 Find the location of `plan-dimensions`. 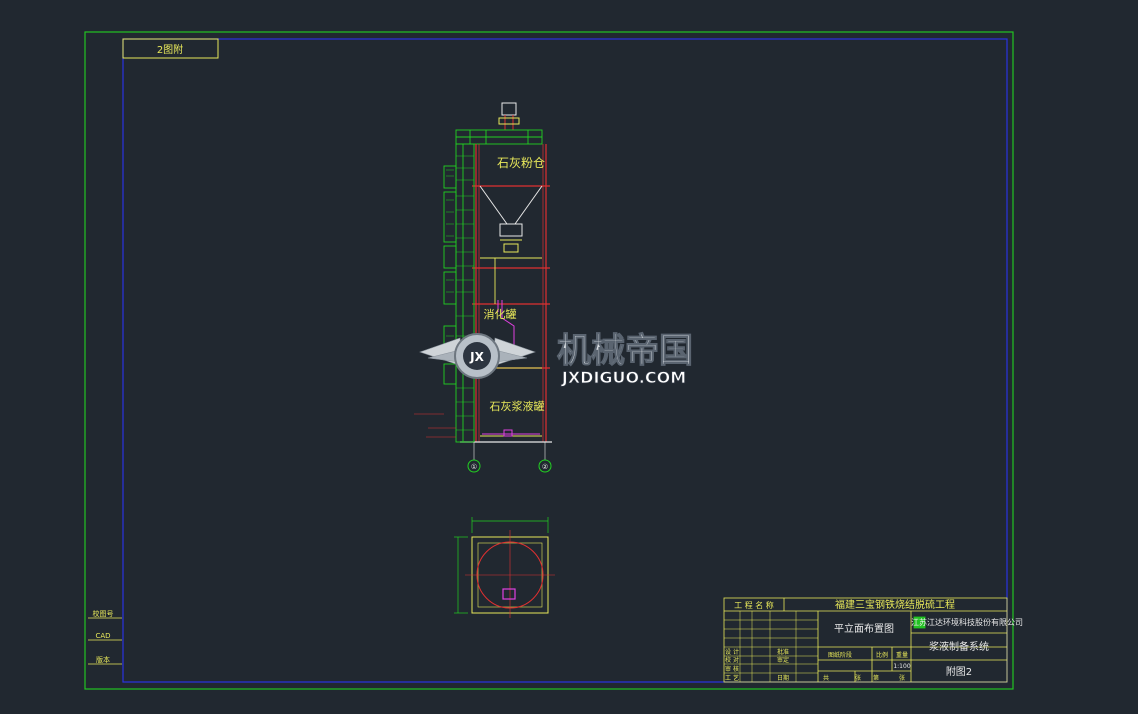

plan-dimensions is located at coordinates (501, 565).